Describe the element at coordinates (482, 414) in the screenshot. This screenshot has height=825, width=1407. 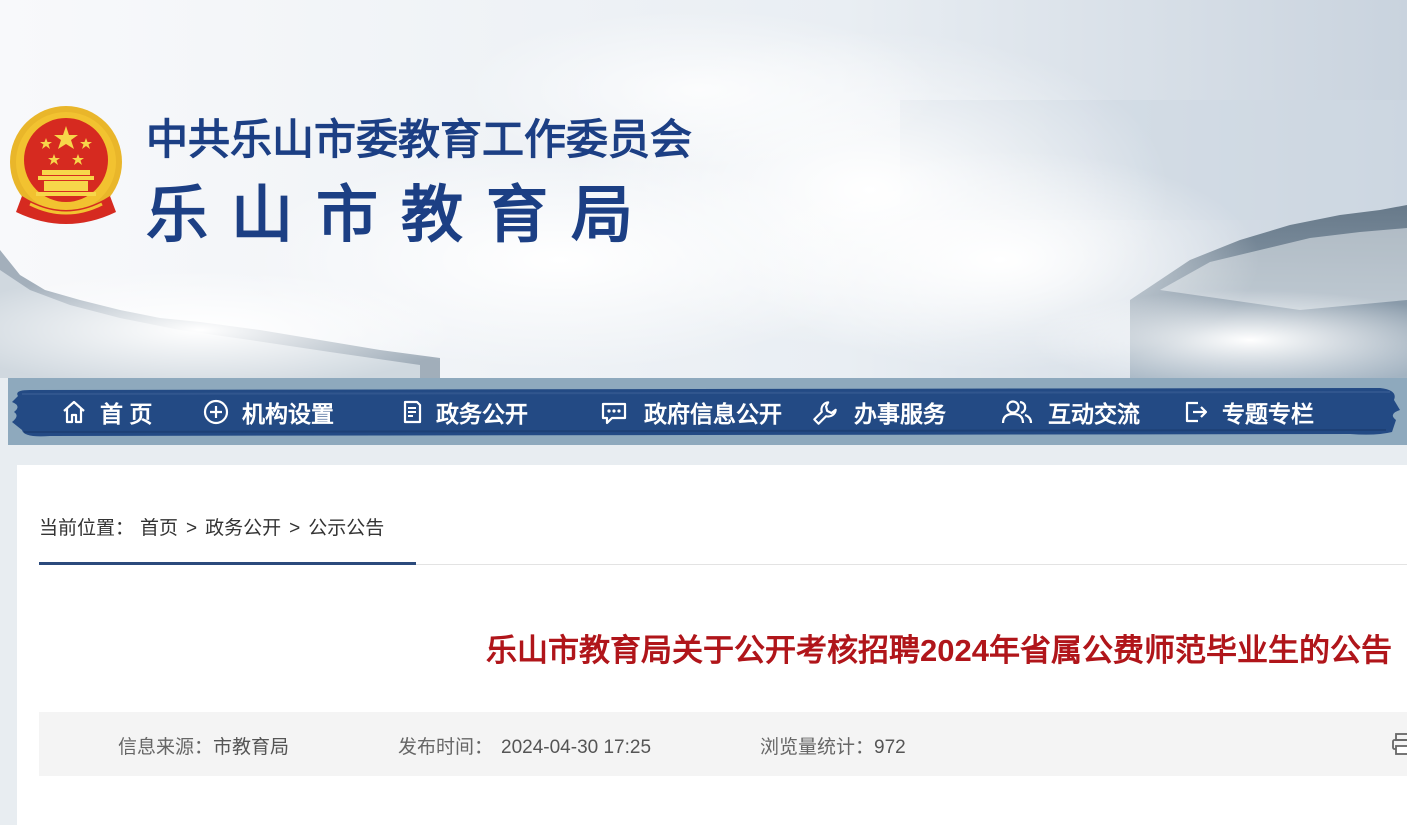
I see `nav-item-label: 政务公开` at that location.